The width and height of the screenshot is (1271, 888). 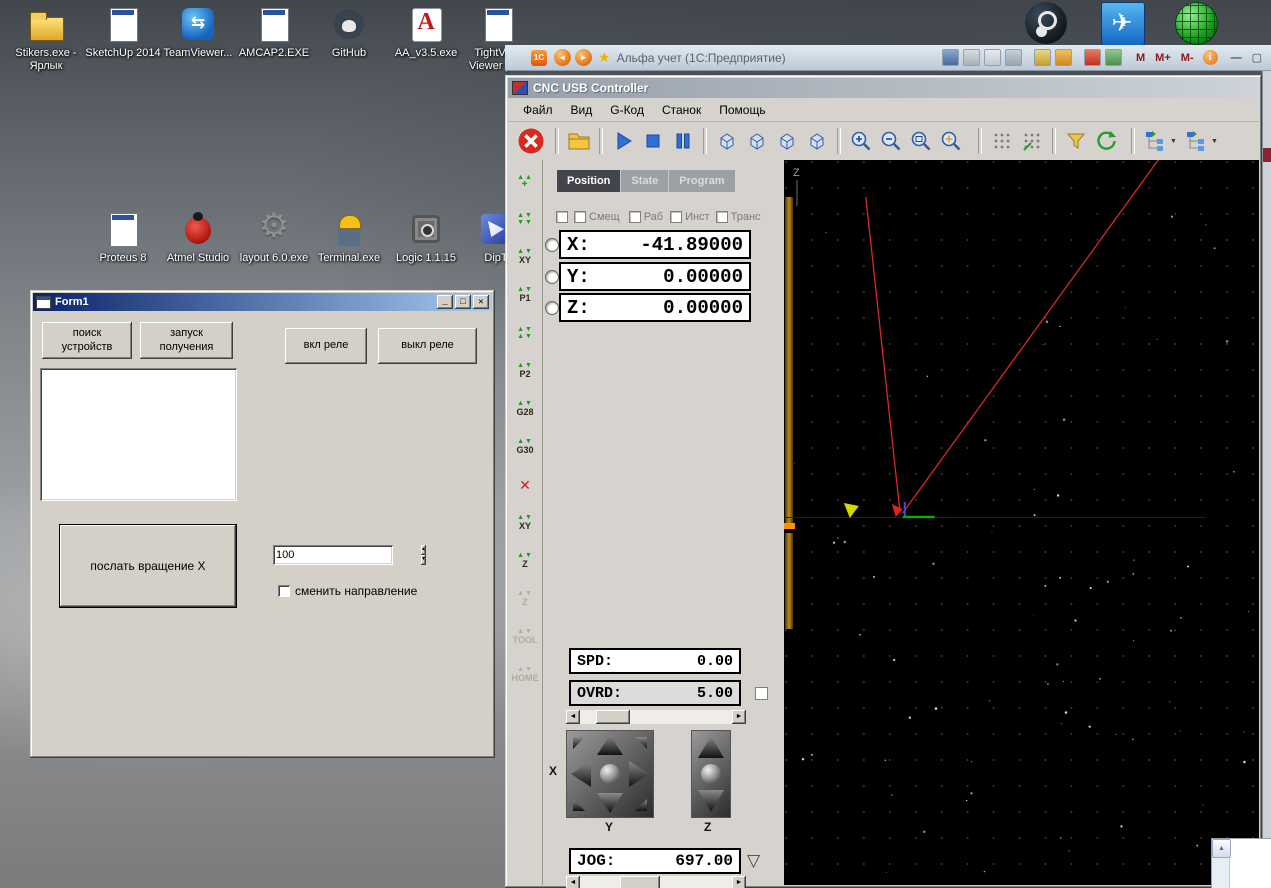 I want to click on tree-view-dropdown-icon: ▼, so click(x=1175, y=141).